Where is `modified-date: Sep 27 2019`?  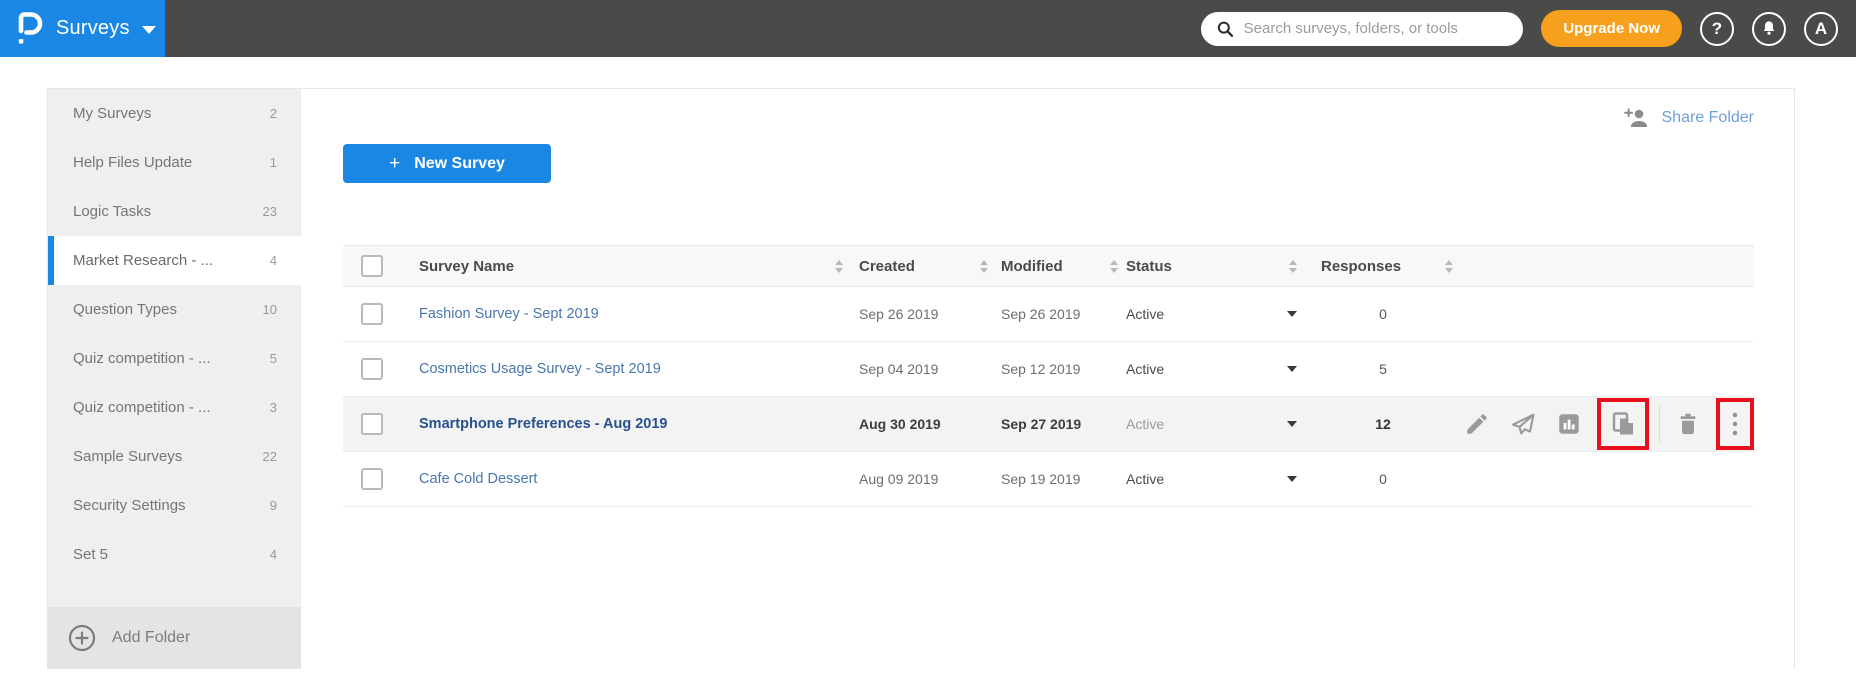 modified-date: Sep 27 2019 is located at coordinates (1041, 424).